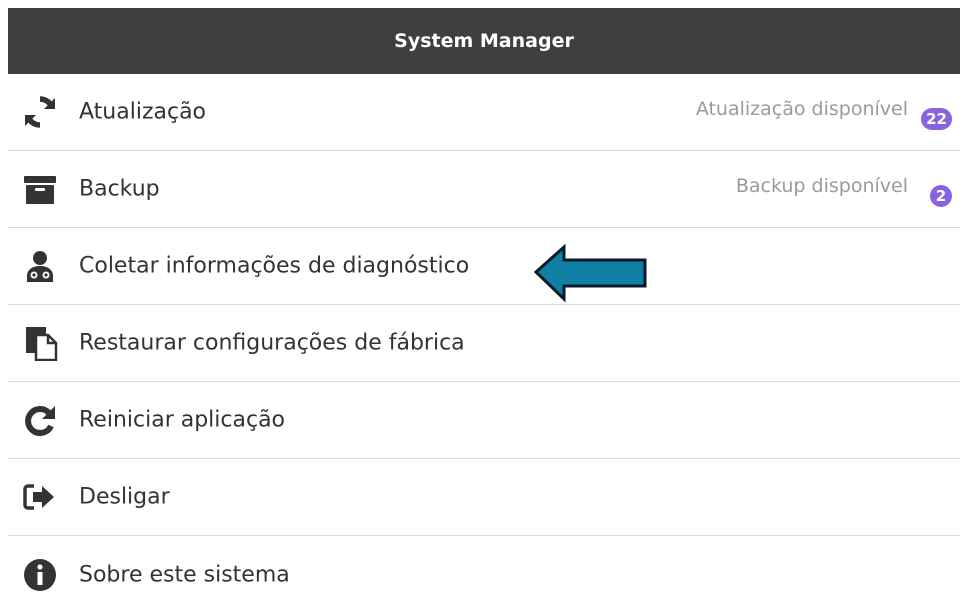  What do you see at coordinates (484, 112) in the screenshot?
I see `menu-item-atualizacao: Atualização Atualização disponível 22` at bounding box center [484, 112].